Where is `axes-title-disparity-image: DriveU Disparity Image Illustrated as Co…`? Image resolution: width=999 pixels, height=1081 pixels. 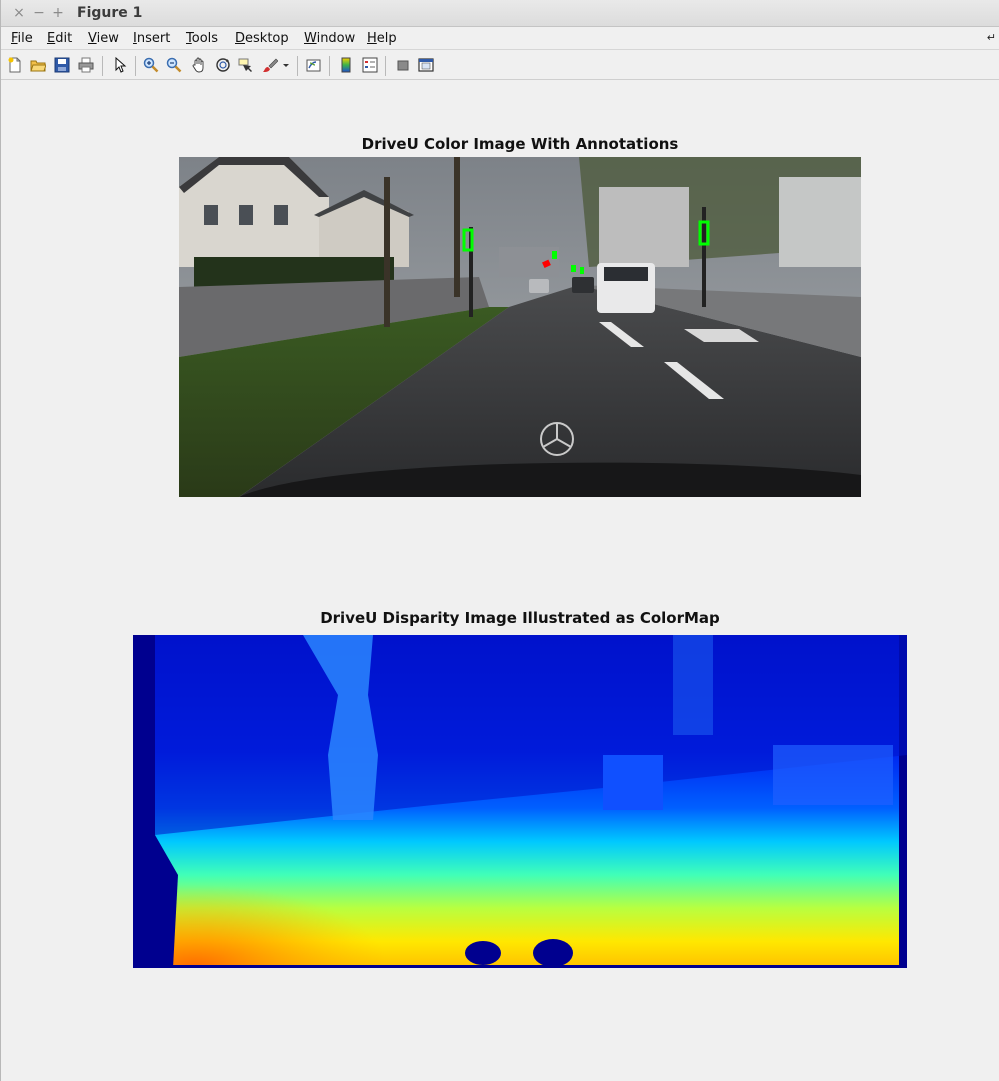 axes-title-disparity-image: DriveU Disparity Image Illustrated as Co… is located at coordinates (520, 618).